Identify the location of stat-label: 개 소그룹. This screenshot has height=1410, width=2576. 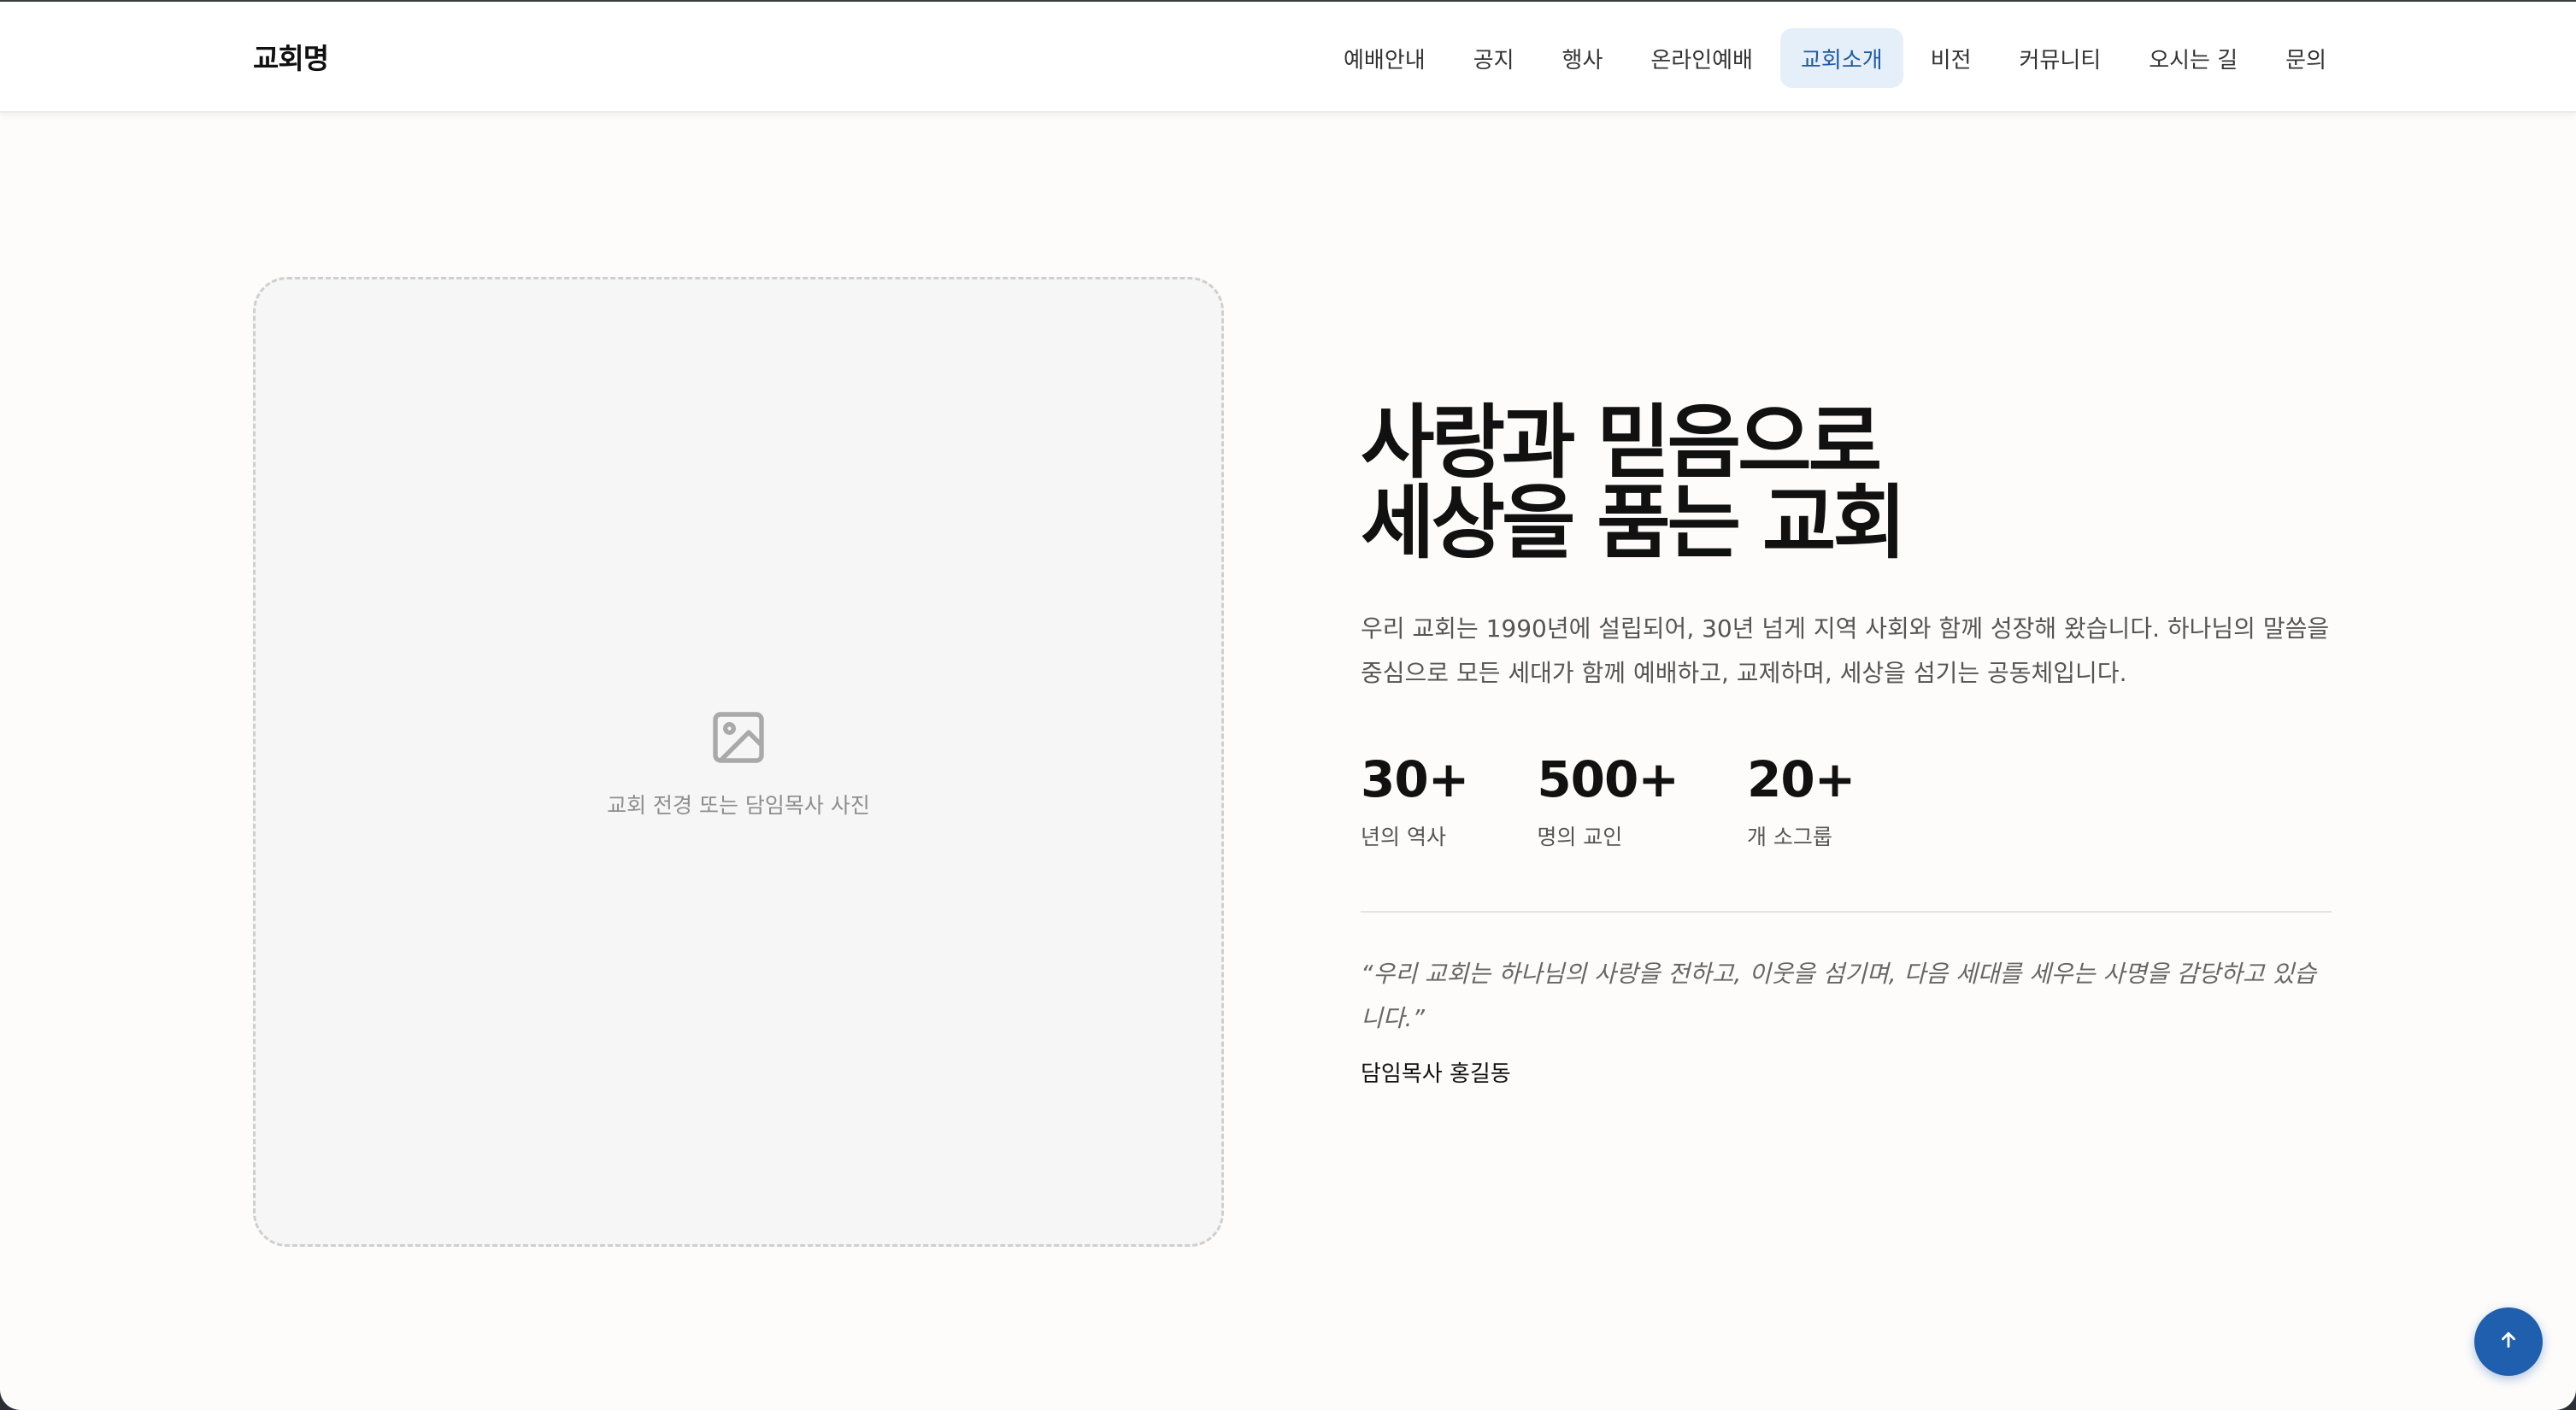
(1789, 837).